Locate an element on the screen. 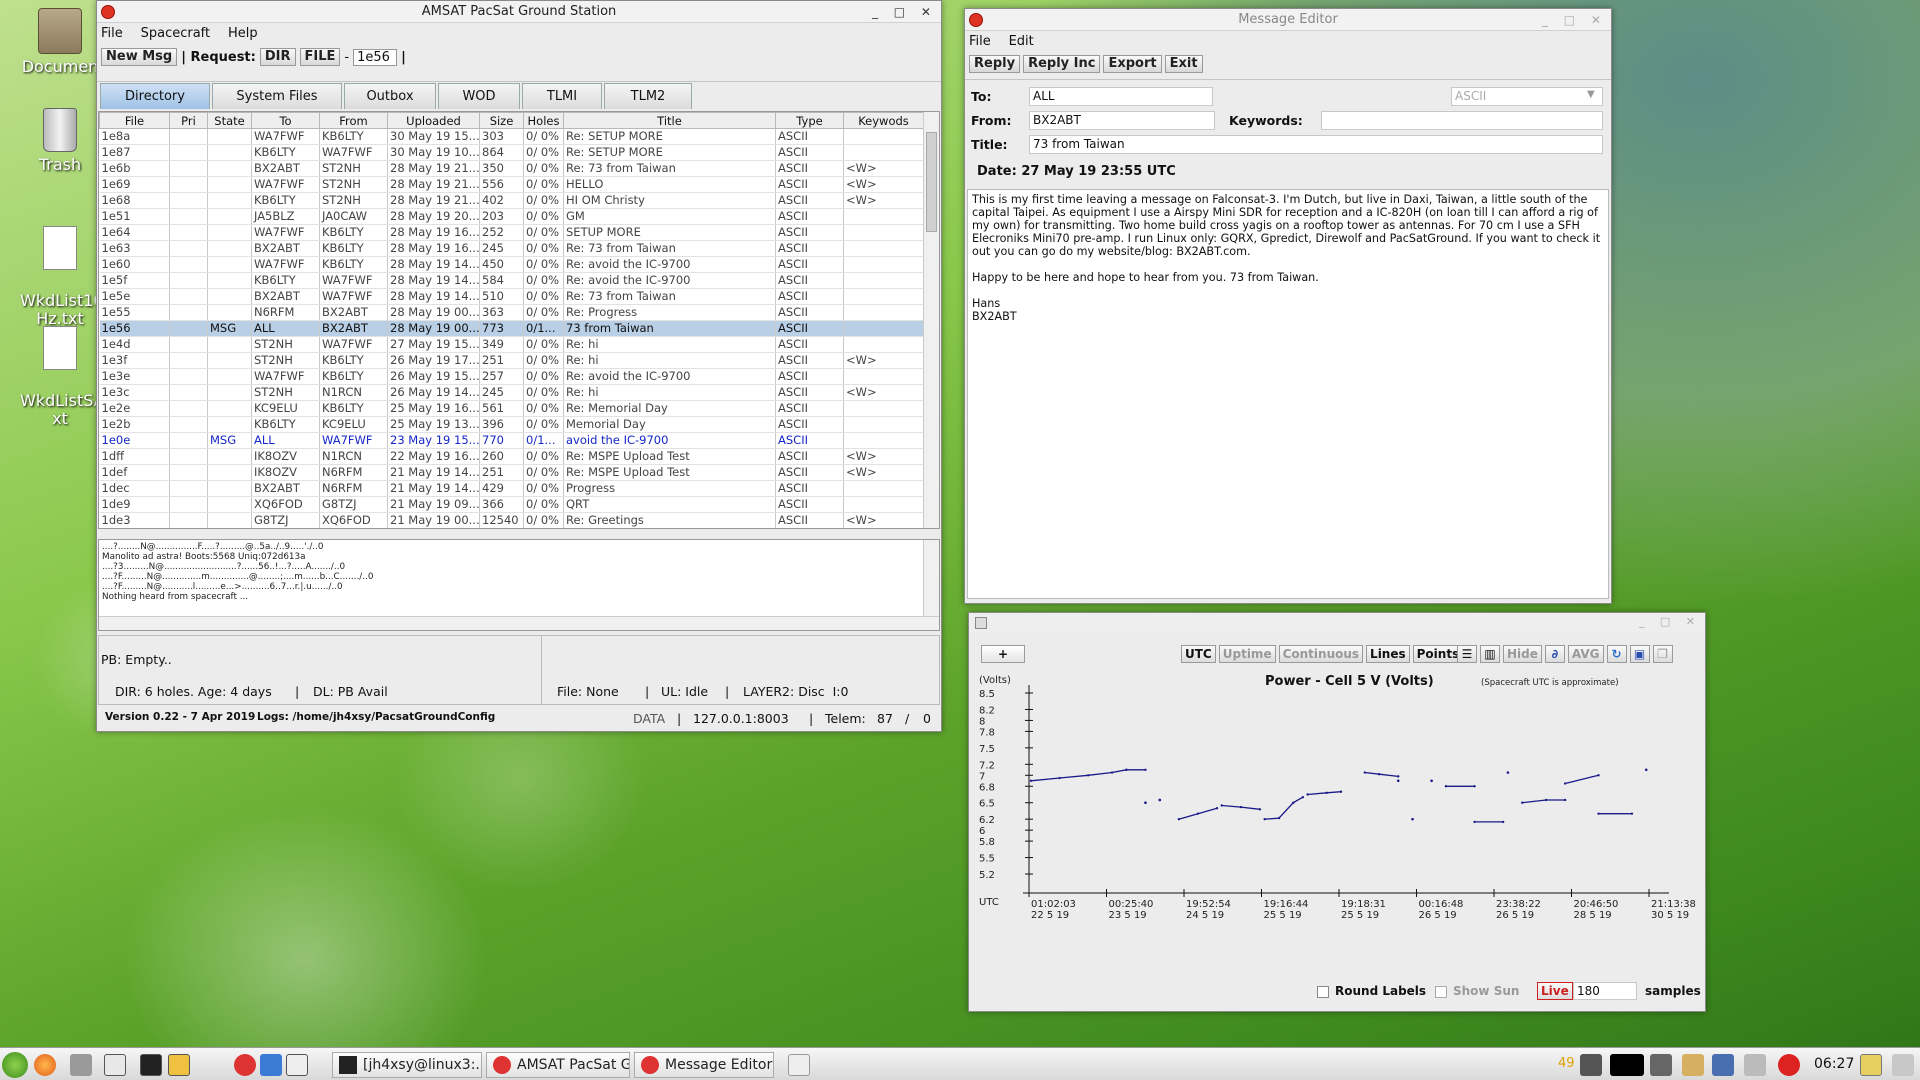 The image size is (1920, 1080). start-menu-icon is located at coordinates (15, 1065).